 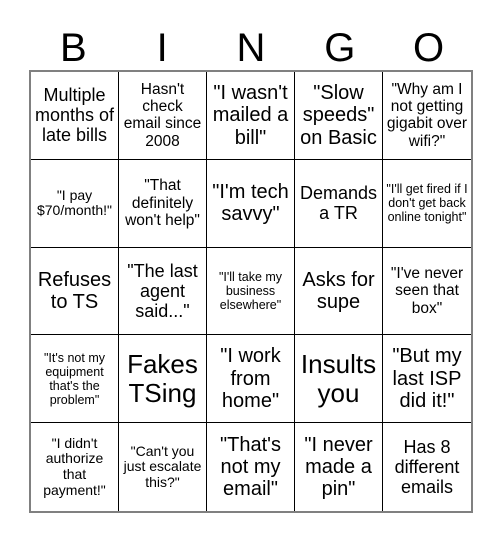 I want to click on bingo-header-row: B I N G O, so click(x=251, y=43).